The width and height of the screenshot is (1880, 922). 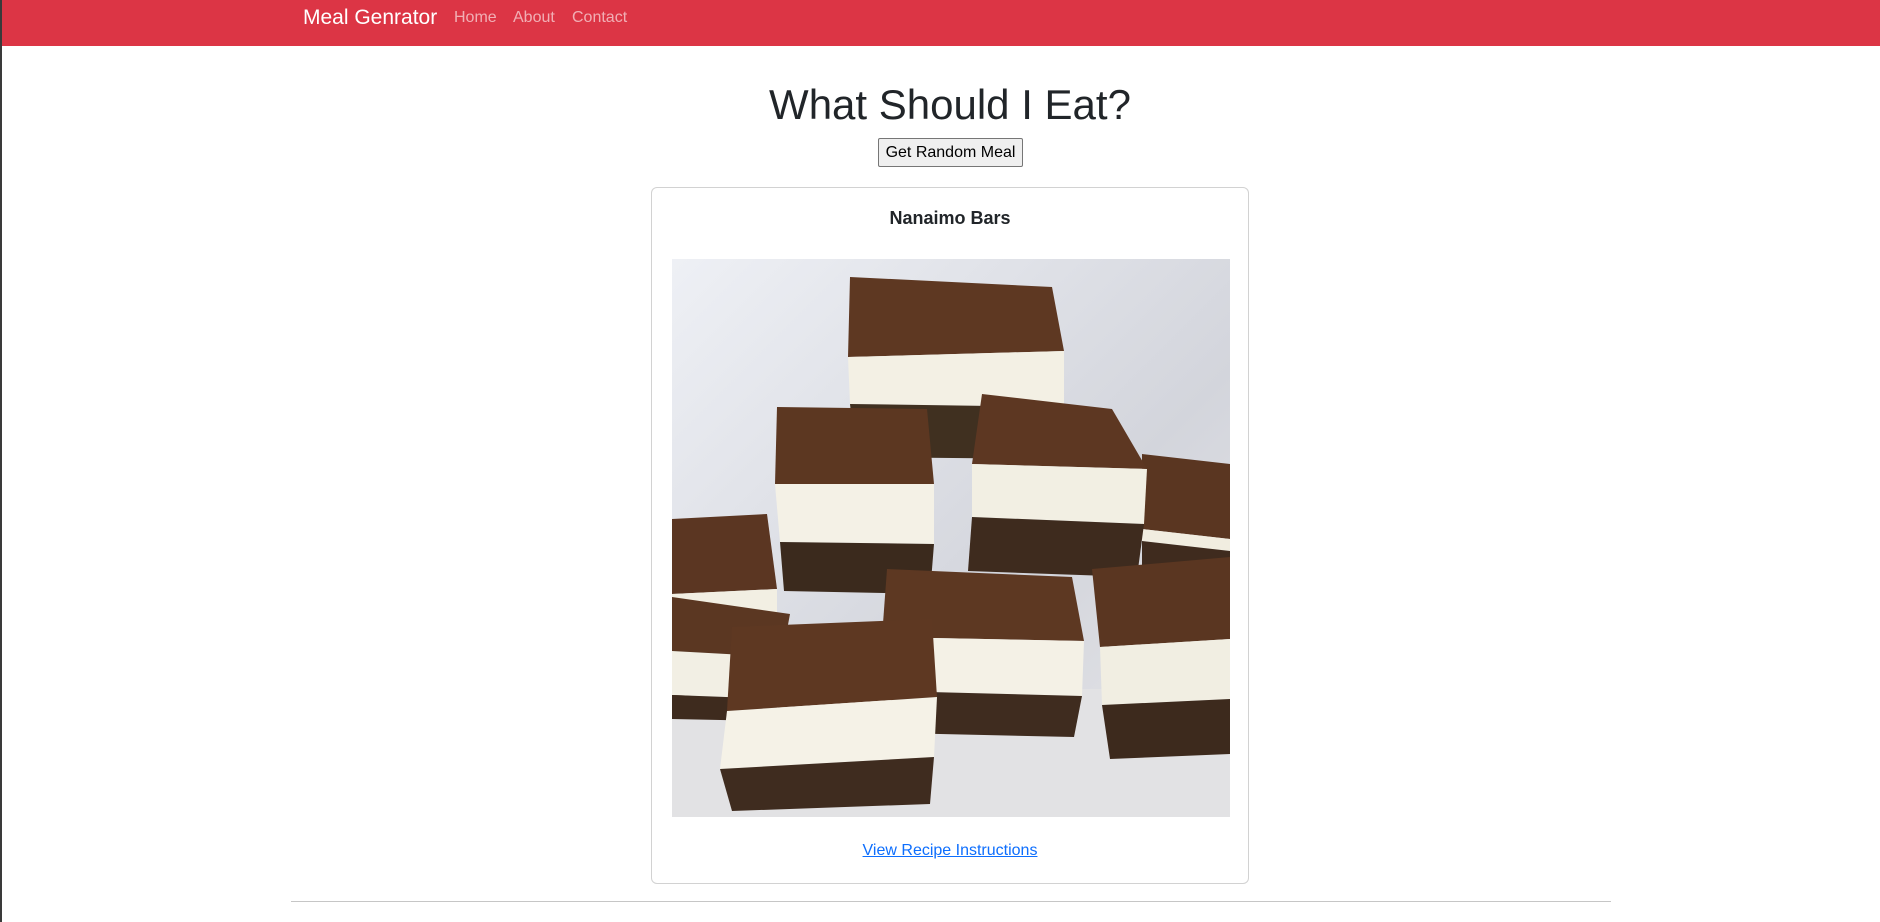 I want to click on get-random-meal-button: Get Random Meal, so click(x=950, y=152).